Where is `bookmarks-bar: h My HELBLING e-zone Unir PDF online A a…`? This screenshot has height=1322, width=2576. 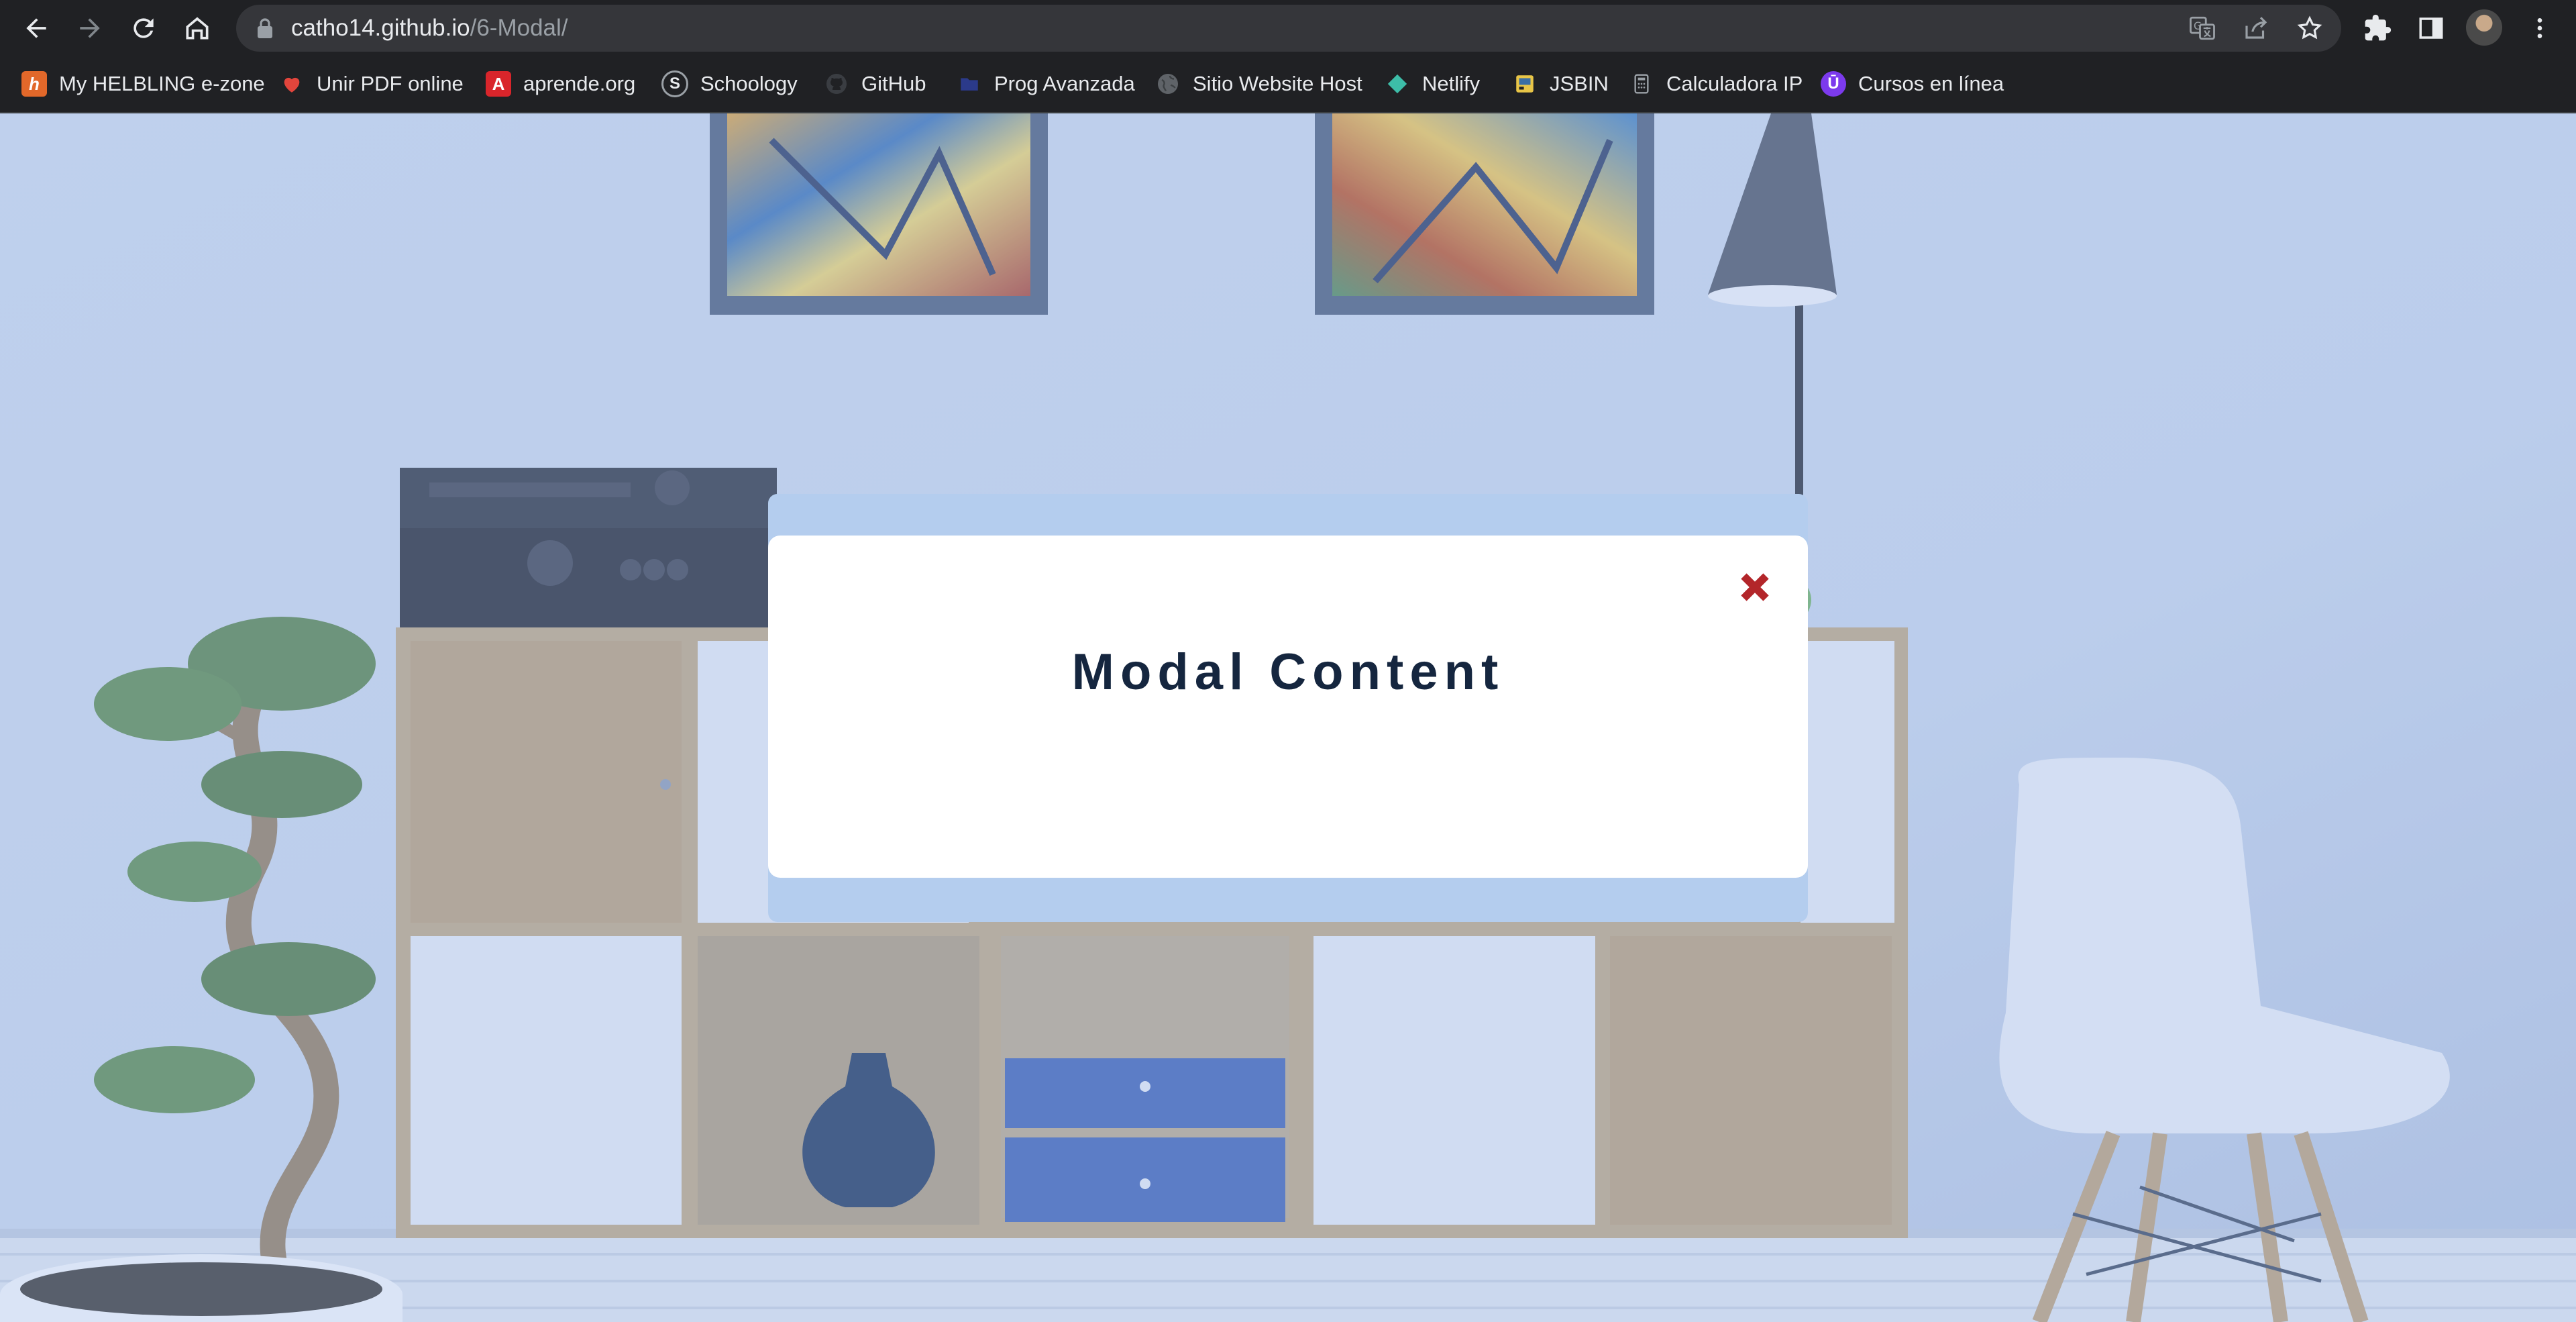 bookmarks-bar: h My HELBLING e-zone Unir PDF online A a… is located at coordinates (1288, 84).